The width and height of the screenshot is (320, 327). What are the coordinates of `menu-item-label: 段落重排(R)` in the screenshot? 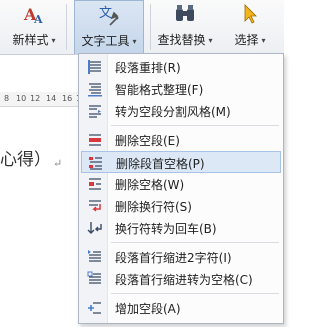 It's located at (148, 68).